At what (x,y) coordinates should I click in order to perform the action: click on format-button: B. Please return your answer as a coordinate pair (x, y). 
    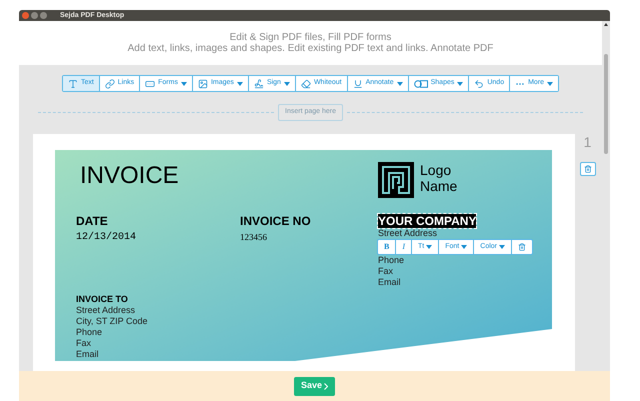
    Looking at the image, I should click on (387, 247).